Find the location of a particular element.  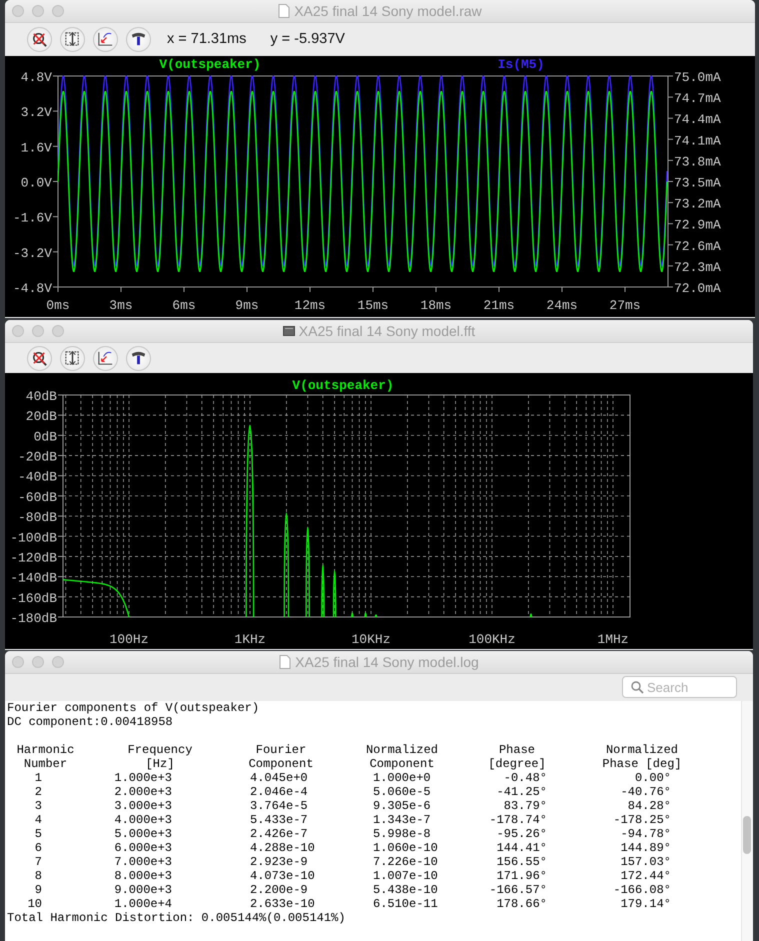

column-header: Normalized Phase [deg] is located at coordinates (642, 757).